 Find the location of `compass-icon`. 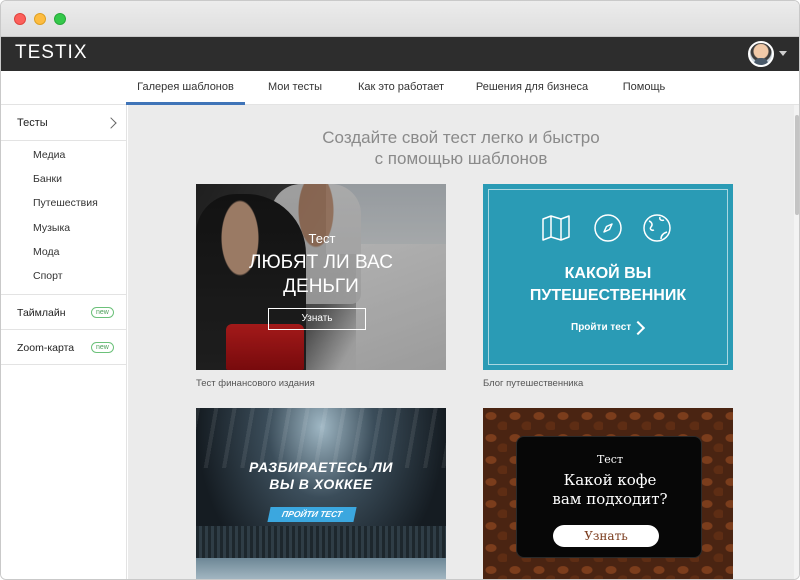

compass-icon is located at coordinates (608, 228).